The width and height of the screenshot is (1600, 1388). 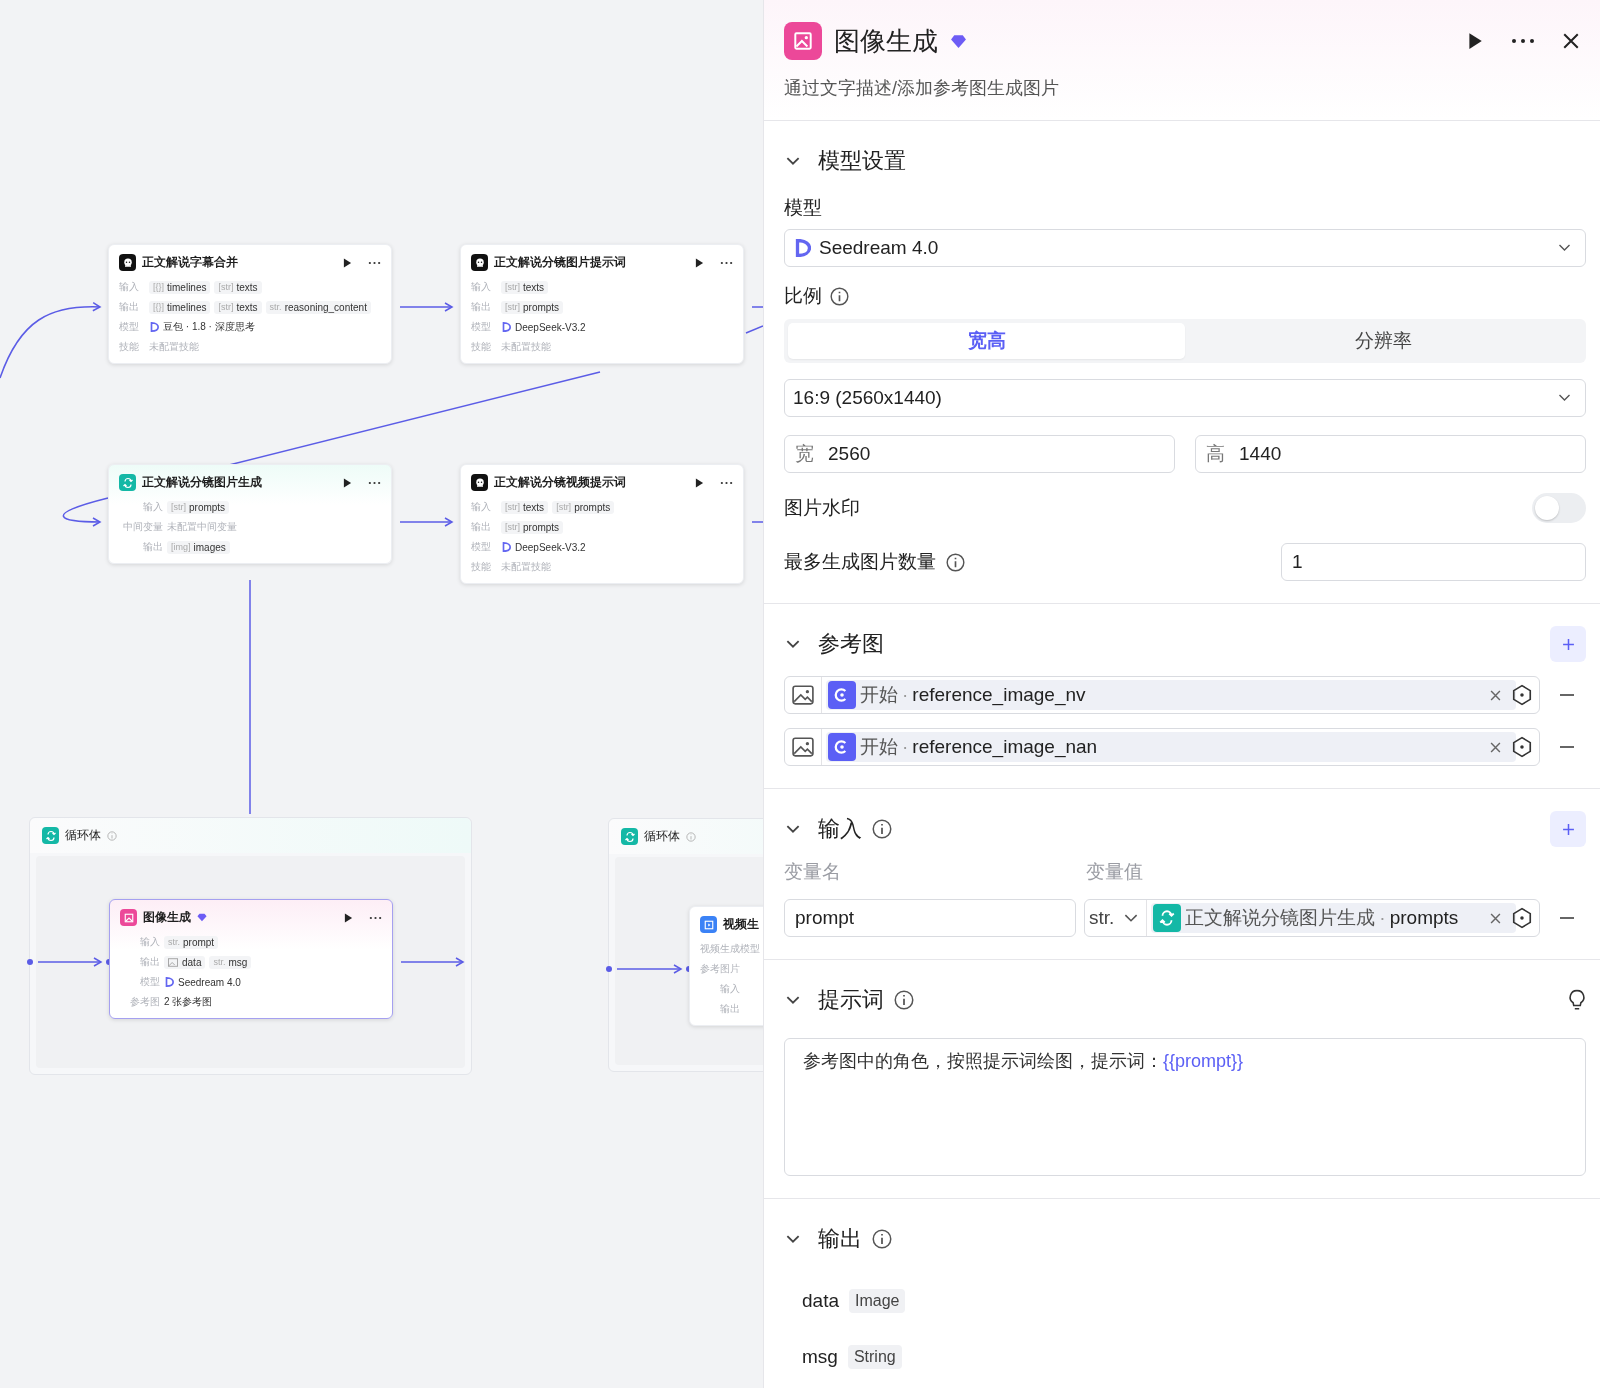 I want to click on section-title: 参考图, so click(x=851, y=644).